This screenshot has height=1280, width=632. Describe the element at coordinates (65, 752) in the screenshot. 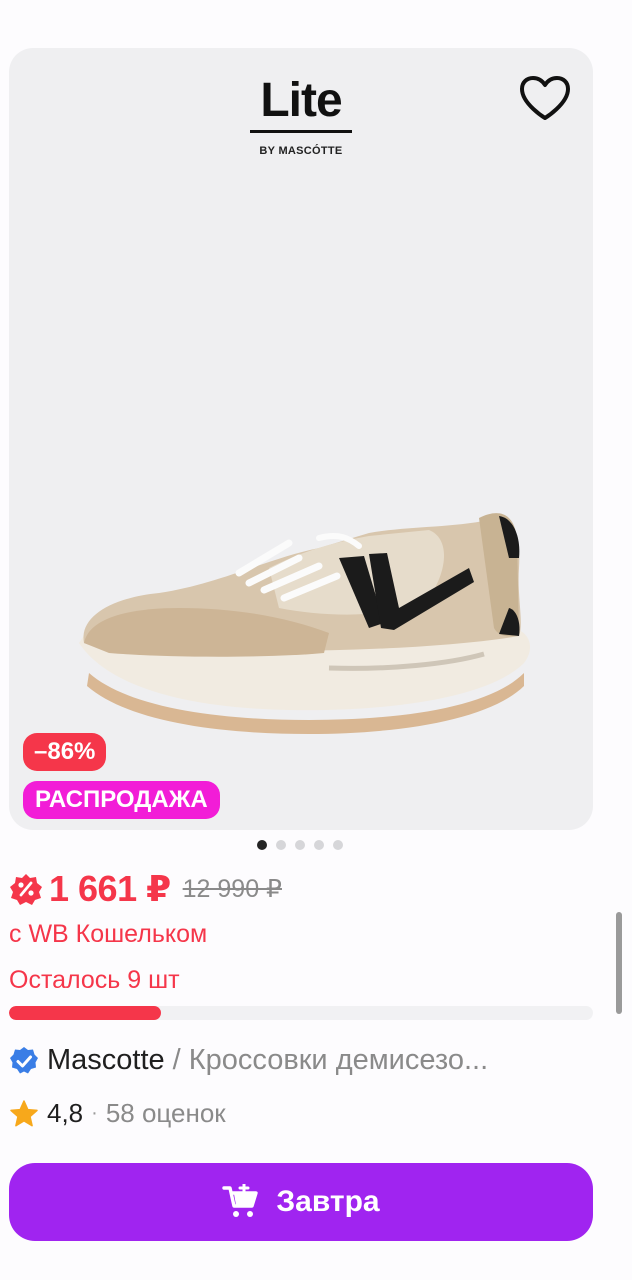

I see `discount-badge: –86%` at that location.